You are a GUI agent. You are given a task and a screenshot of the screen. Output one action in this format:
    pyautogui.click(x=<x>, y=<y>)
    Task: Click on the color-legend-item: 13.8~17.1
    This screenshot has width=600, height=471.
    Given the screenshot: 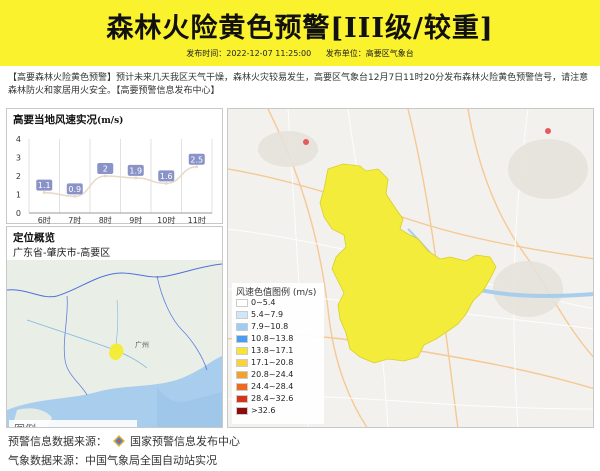 What is the action you would take?
    pyautogui.click(x=264, y=351)
    